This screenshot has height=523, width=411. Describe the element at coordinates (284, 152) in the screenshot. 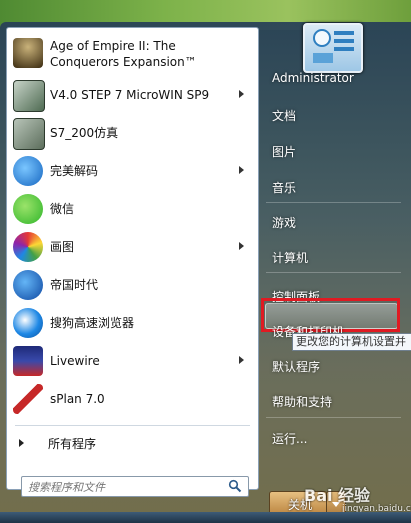

I see `right-item-label: 图片` at that location.